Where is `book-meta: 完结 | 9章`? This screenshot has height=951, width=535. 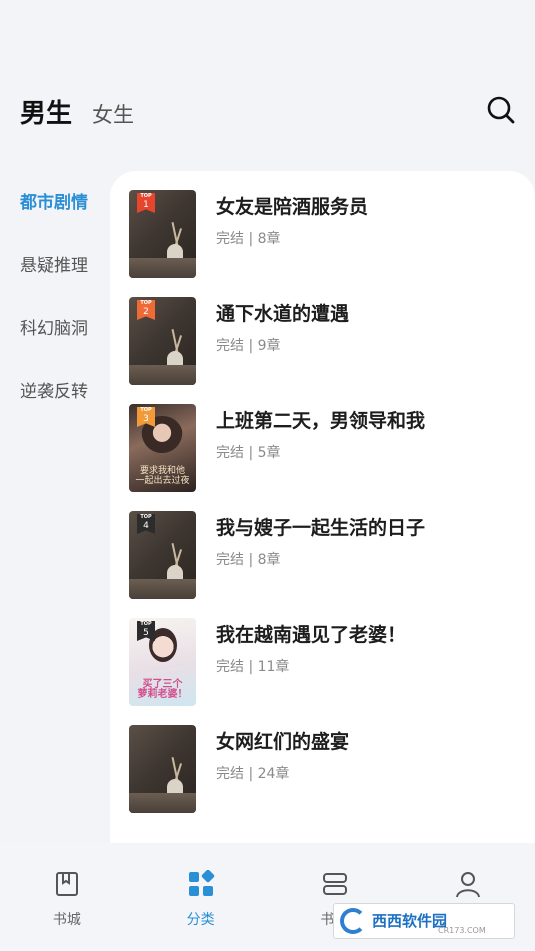
book-meta: 完结 | 9章 is located at coordinates (248, 346).